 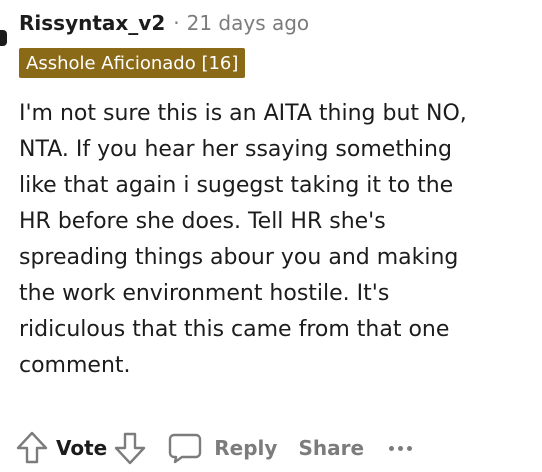 I want to click on reply-button: Reply, so click(x=222, y=448).